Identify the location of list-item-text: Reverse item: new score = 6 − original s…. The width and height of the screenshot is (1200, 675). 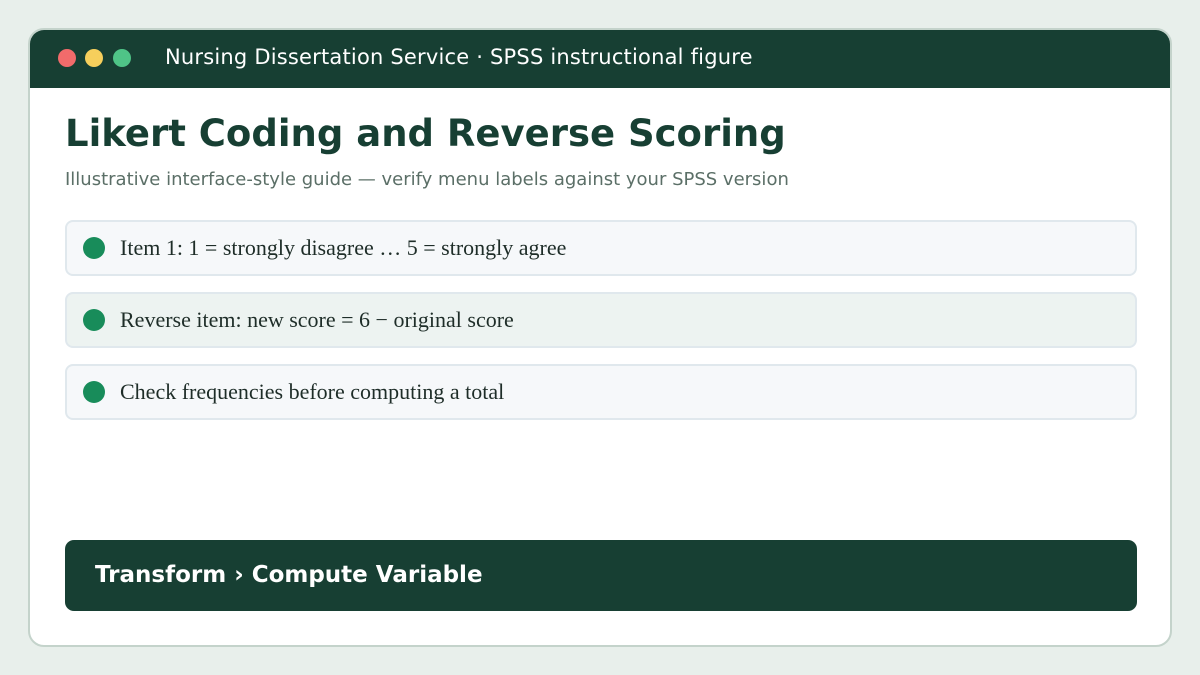
(317, 319).